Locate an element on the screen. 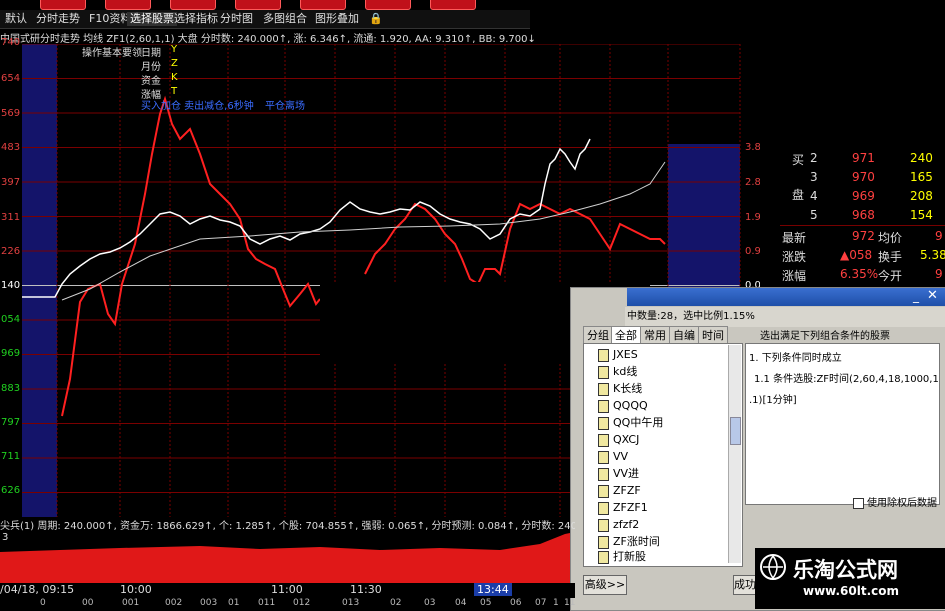 The image size is (945, 611). tree-item: zfzf2 is located at coordinates (618, 524).